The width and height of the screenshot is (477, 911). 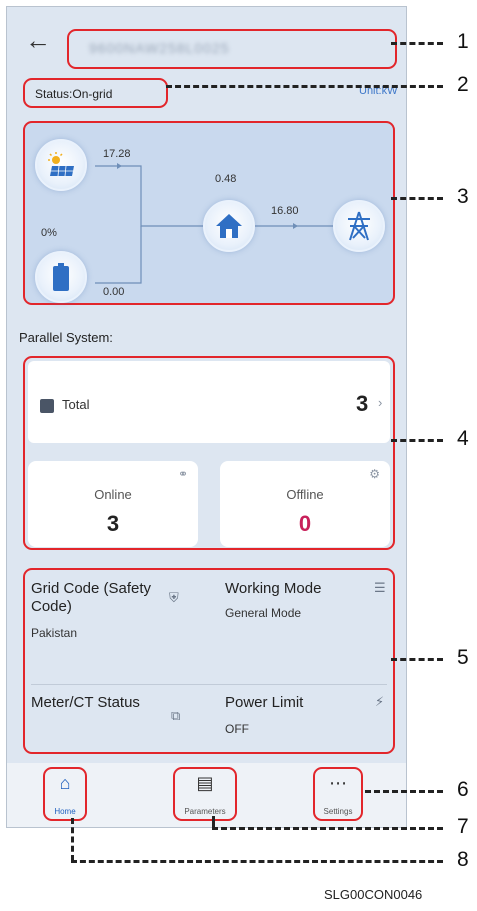 I want to click on online-count: 3, so click(x=113, y=523).